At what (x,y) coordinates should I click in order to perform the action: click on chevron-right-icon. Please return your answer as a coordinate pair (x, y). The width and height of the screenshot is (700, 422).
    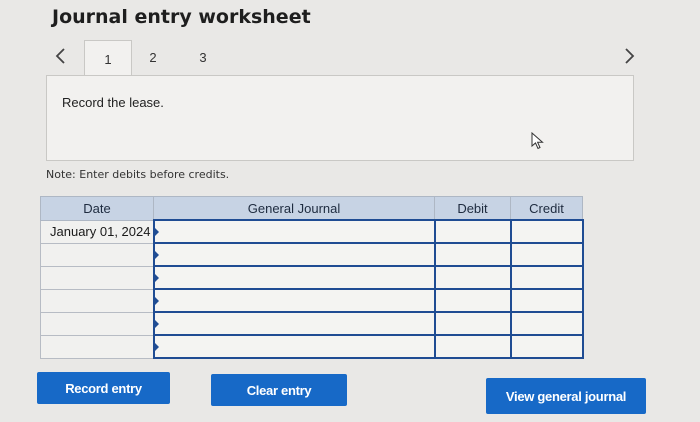
    Looking at the image, I should click on (630, 56).